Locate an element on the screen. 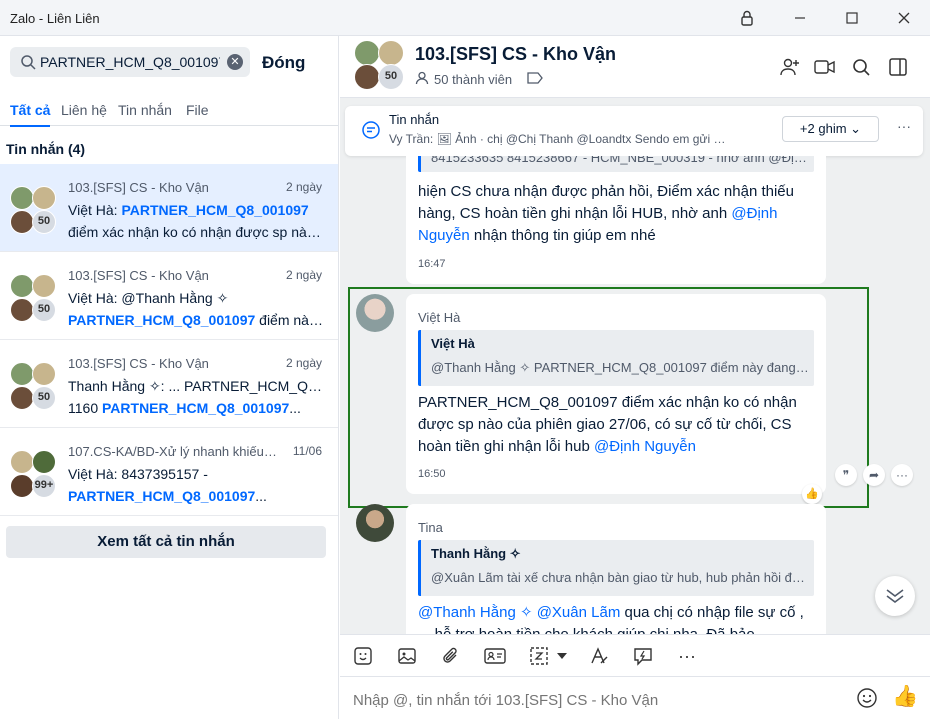  emoji-icon is located at coordinates (867, 700).